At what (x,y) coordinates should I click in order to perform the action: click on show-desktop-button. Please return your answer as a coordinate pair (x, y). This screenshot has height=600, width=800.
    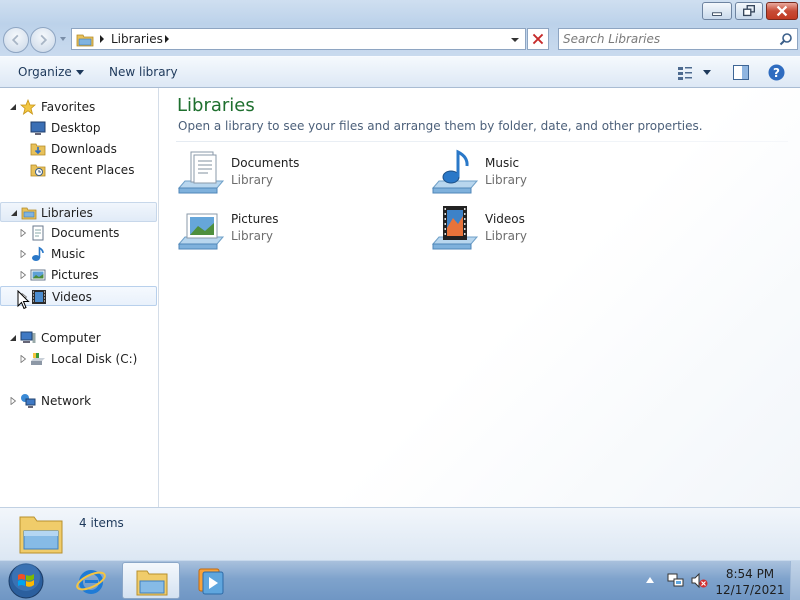
    Looking at the image, I should click on (795, 580).